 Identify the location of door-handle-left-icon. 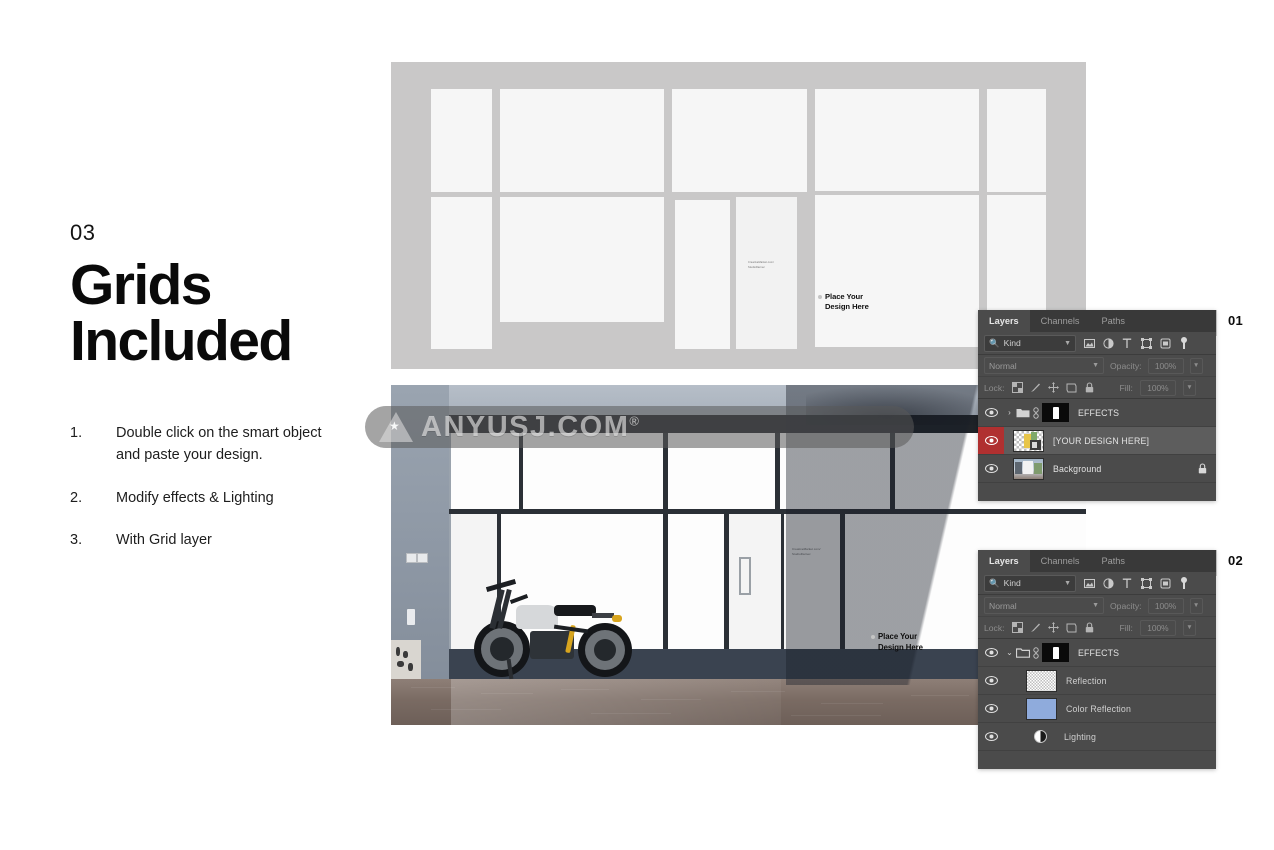
(740, 576).